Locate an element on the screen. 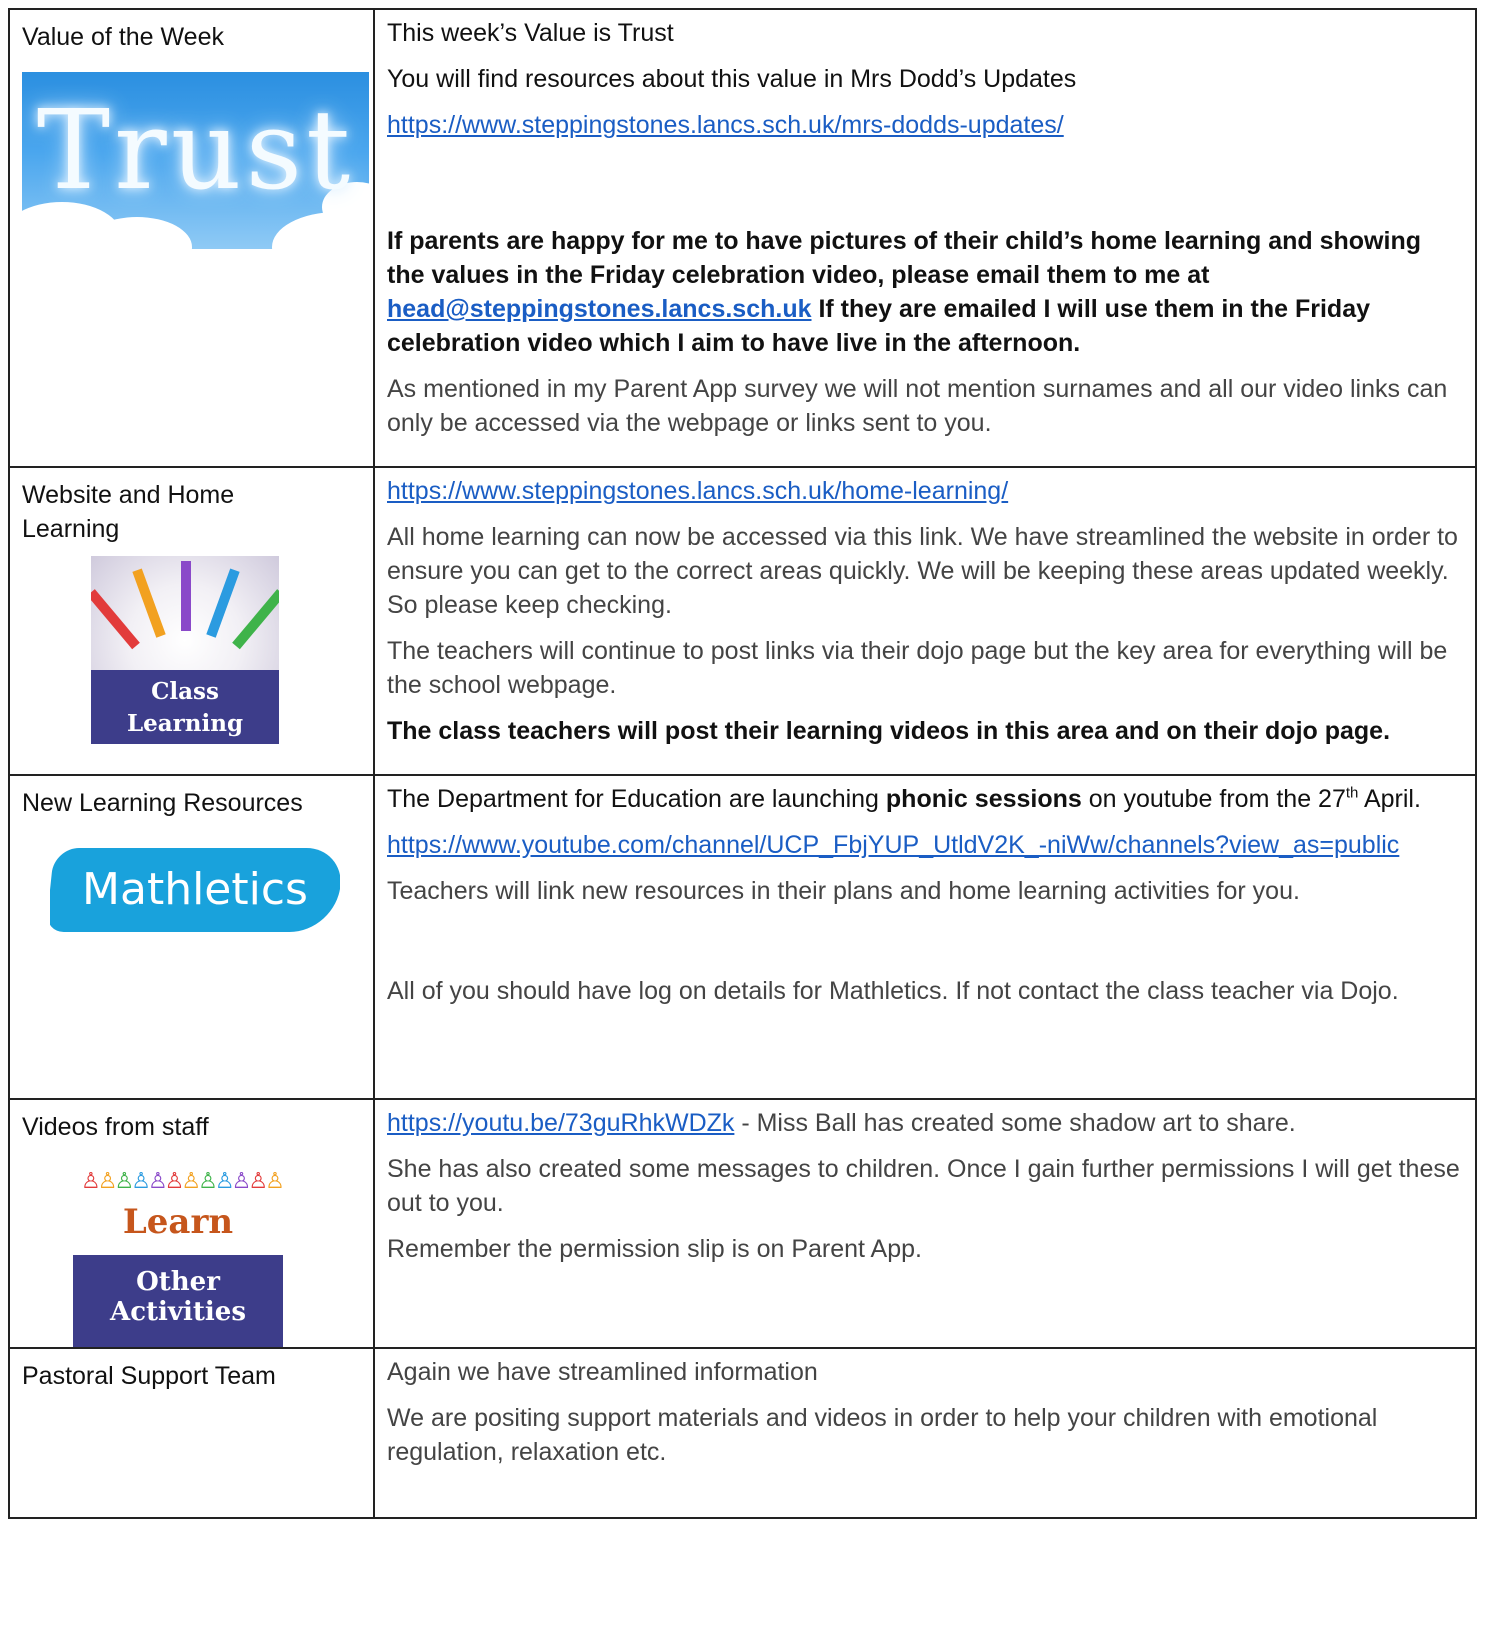  row-heading-cell: New Learning Resources Mathletics is located at coordinates (191, 937).